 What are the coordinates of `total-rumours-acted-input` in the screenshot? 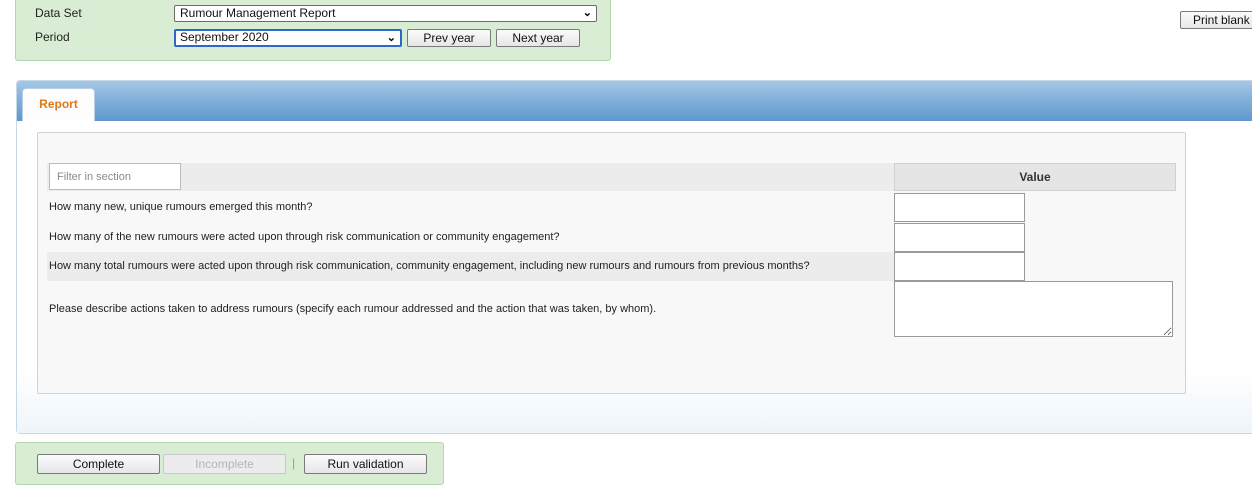 It's located at (959, 266).